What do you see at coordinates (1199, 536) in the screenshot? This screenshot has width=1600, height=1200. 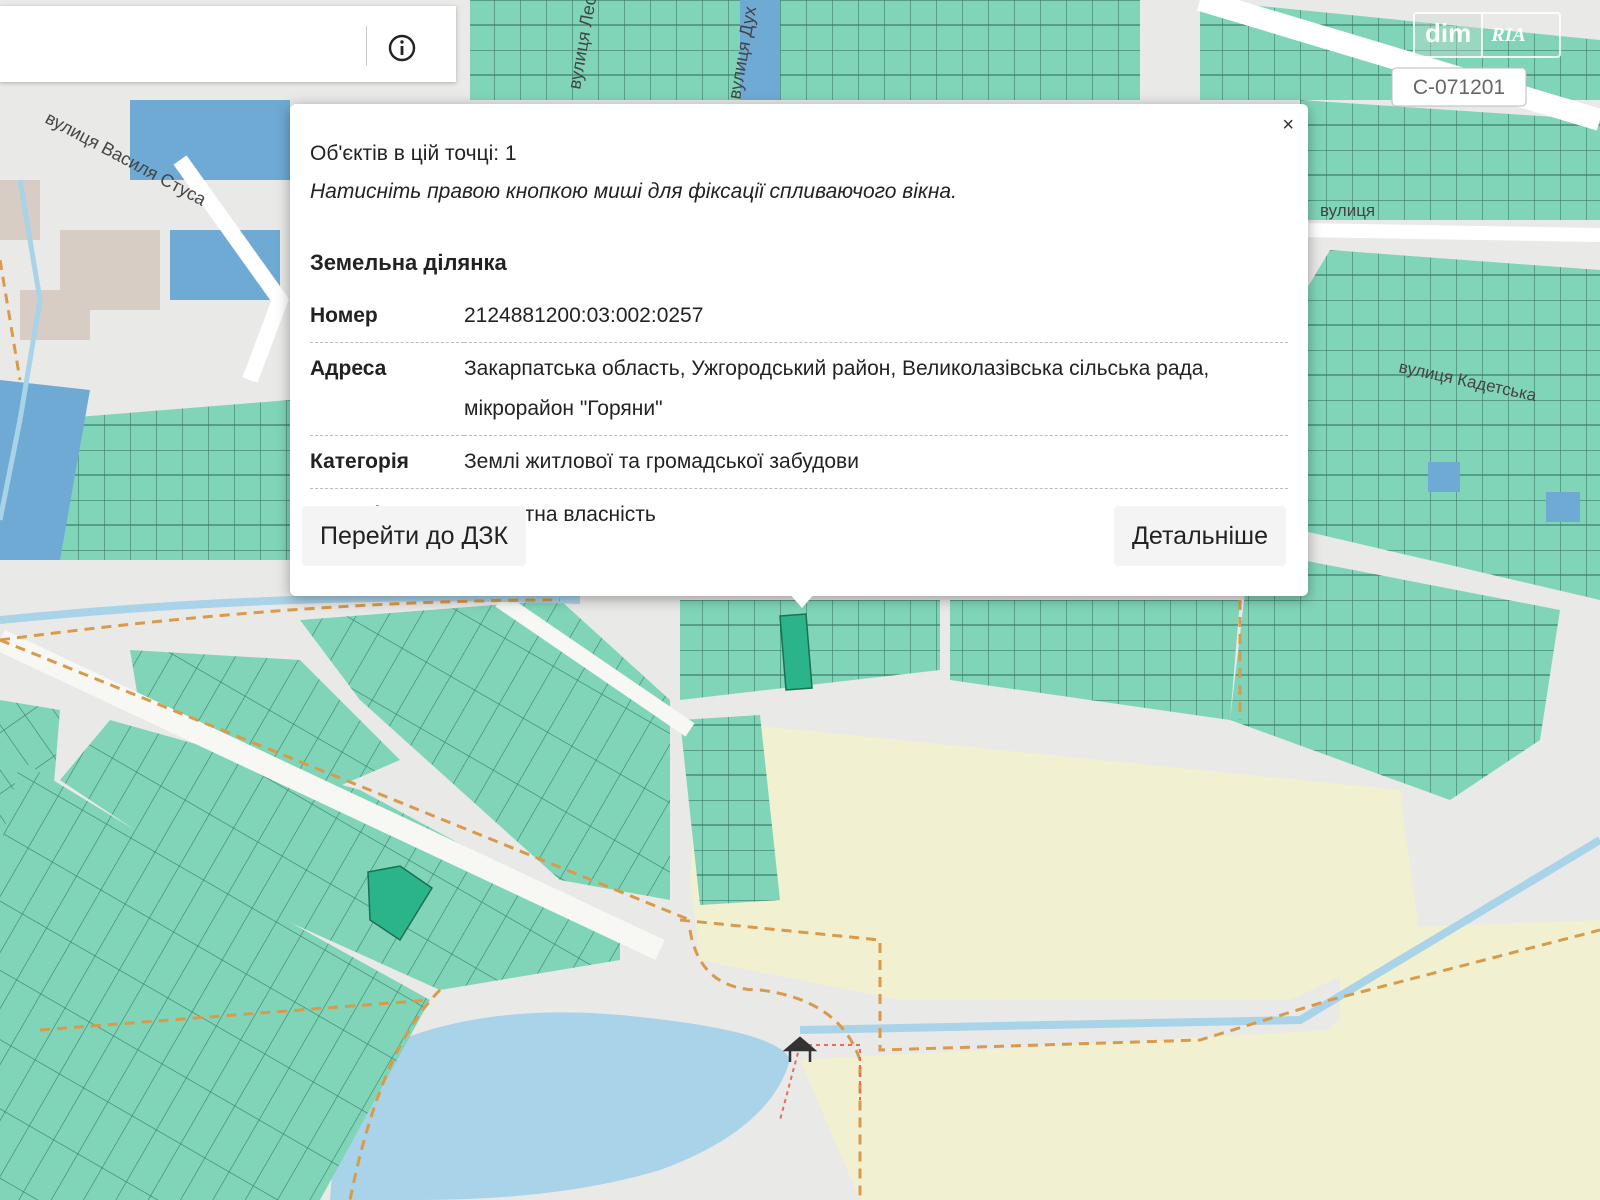 I see `details-button: Детальніше` at bounding box center [1199, 536].